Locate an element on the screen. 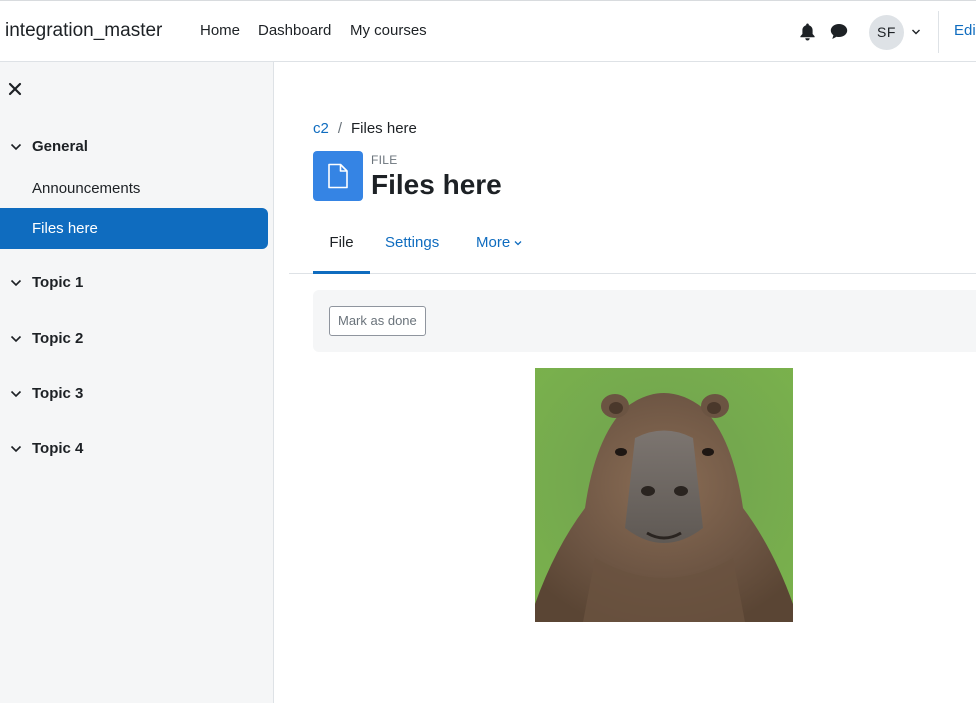 This screenshot has height=703, width=976. navbar-divider is located at coordinates (938, 32).